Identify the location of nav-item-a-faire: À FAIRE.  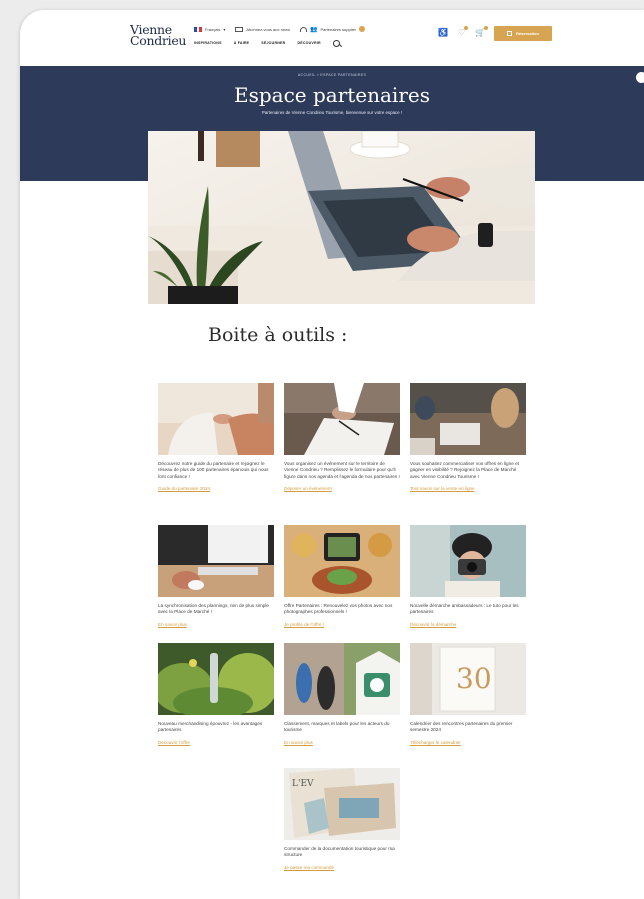
(242, 43).